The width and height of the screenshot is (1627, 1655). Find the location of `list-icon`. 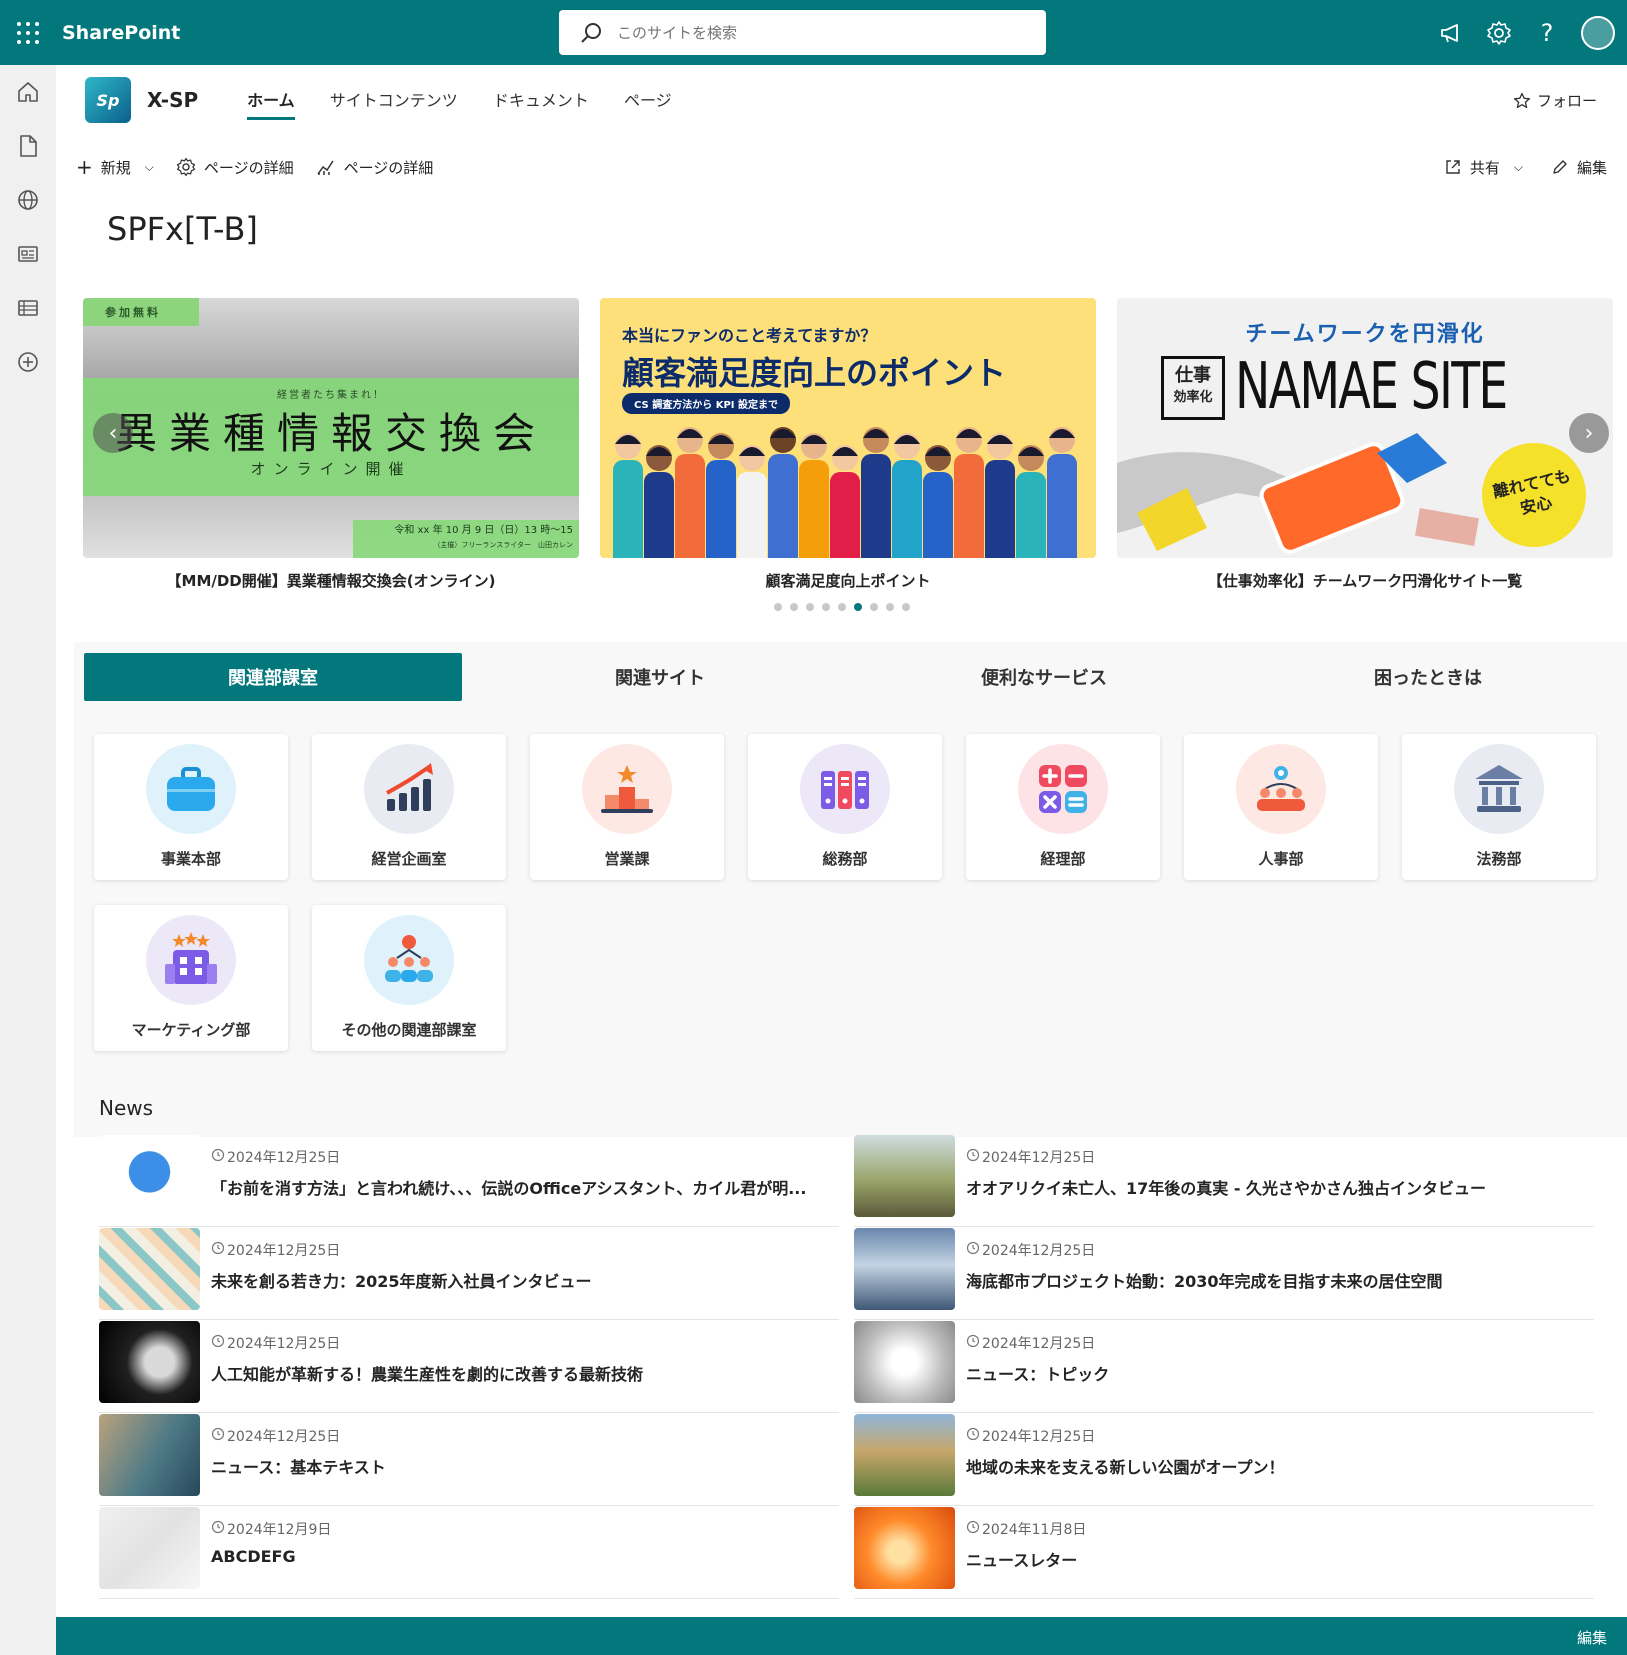

list-icon is located at coordinates (28, 308).